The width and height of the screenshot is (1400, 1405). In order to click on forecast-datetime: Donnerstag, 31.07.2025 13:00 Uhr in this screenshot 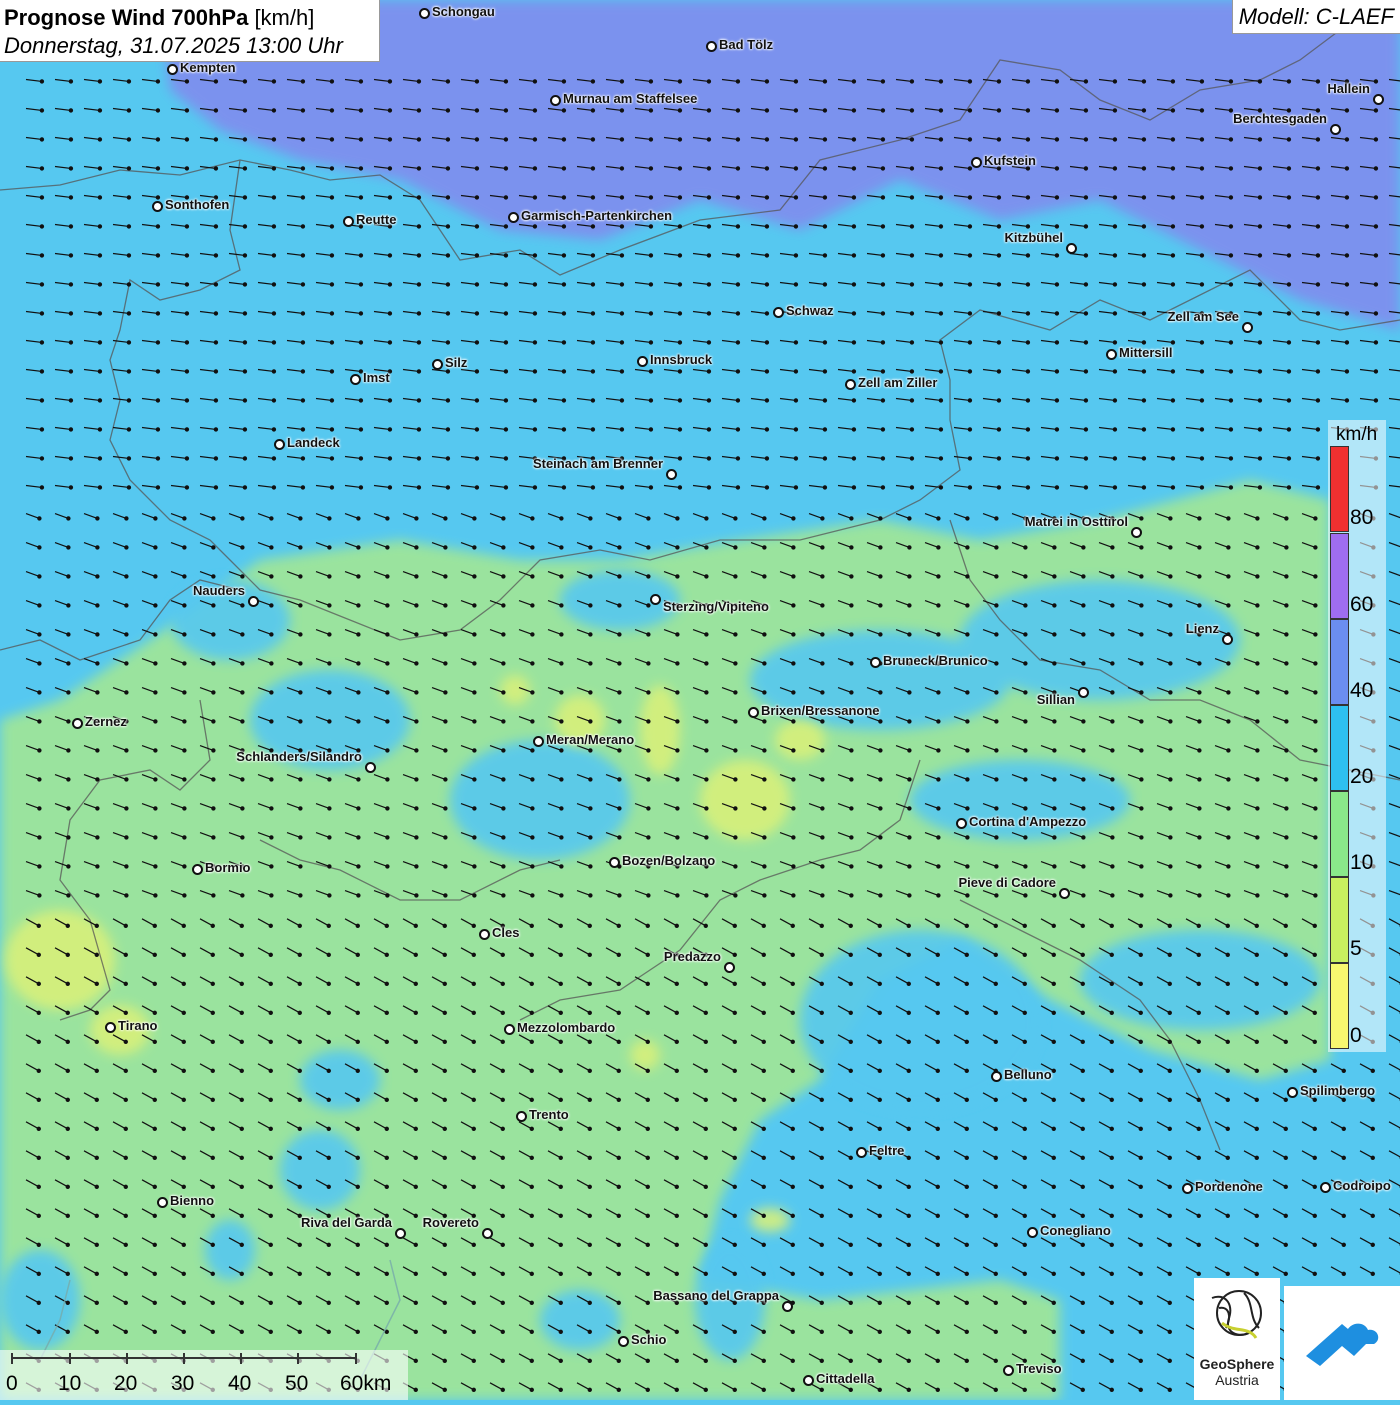, I will do `click(173, 45)`.